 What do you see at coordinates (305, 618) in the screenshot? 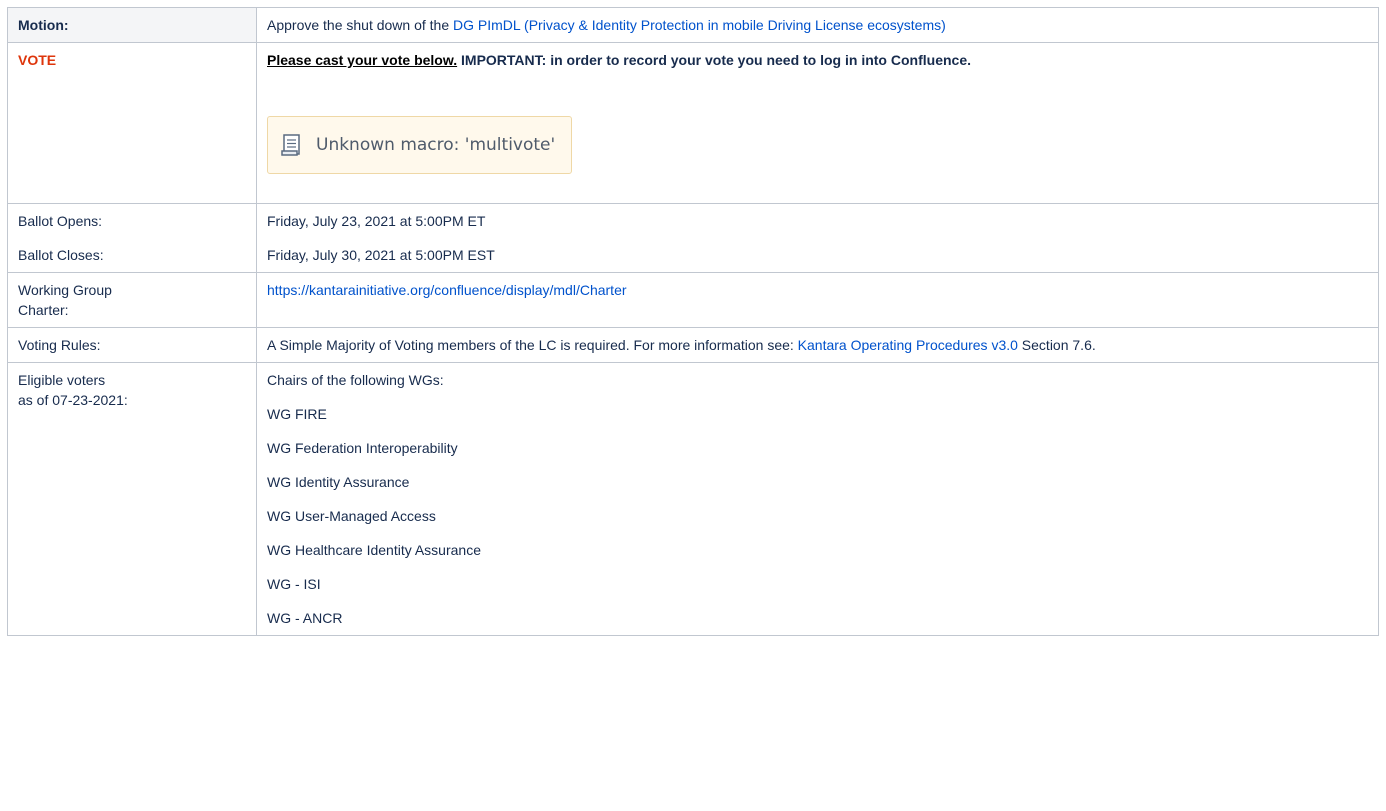
I see `wg-list-item: WG - ANCR` at bounding box center [305, 618].